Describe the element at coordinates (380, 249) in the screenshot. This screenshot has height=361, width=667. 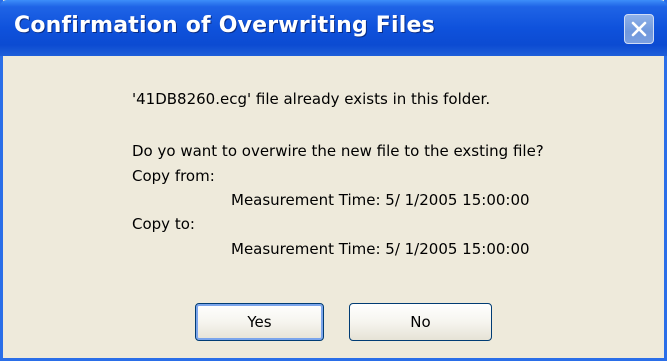
I see `copy-to-value: Measurement Time: 5/ 1/2005 15:00:00` at that location.